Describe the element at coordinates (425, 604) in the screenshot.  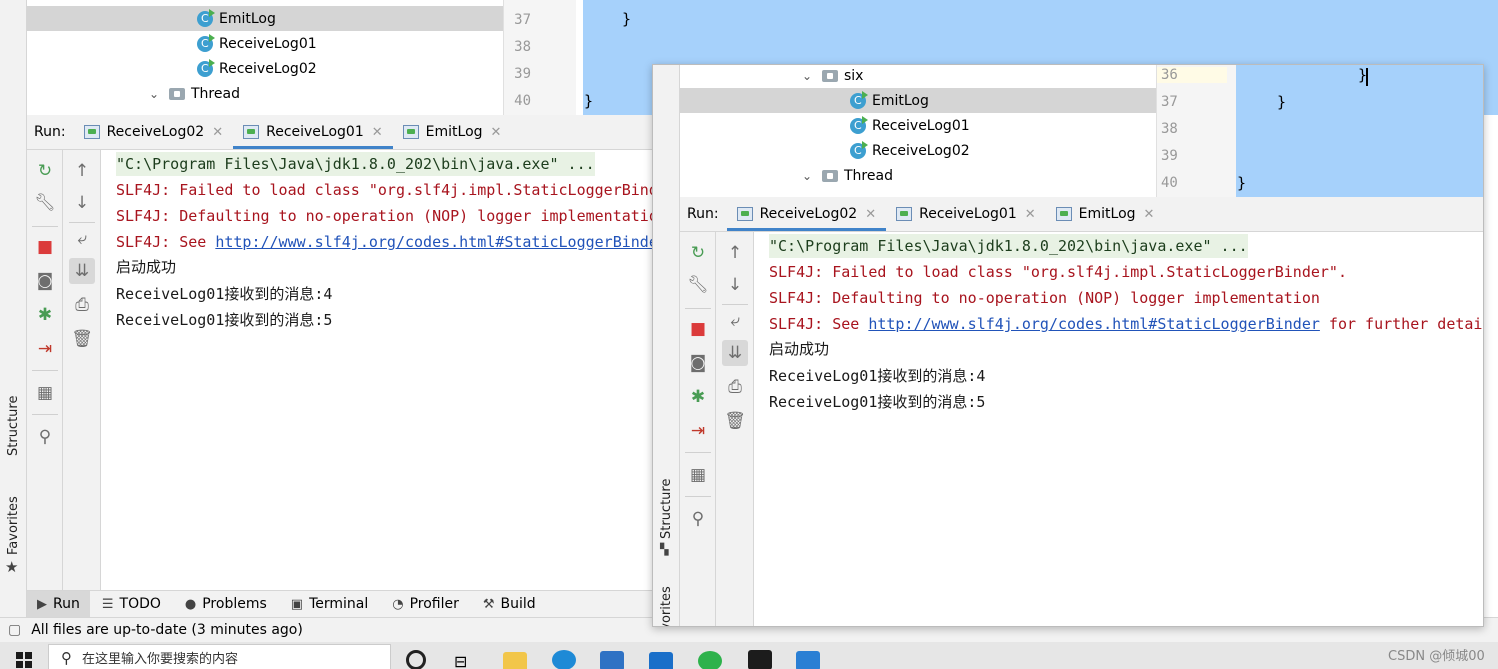
I see `bottom-tab-profiler: ◔ Profiler` at that location.